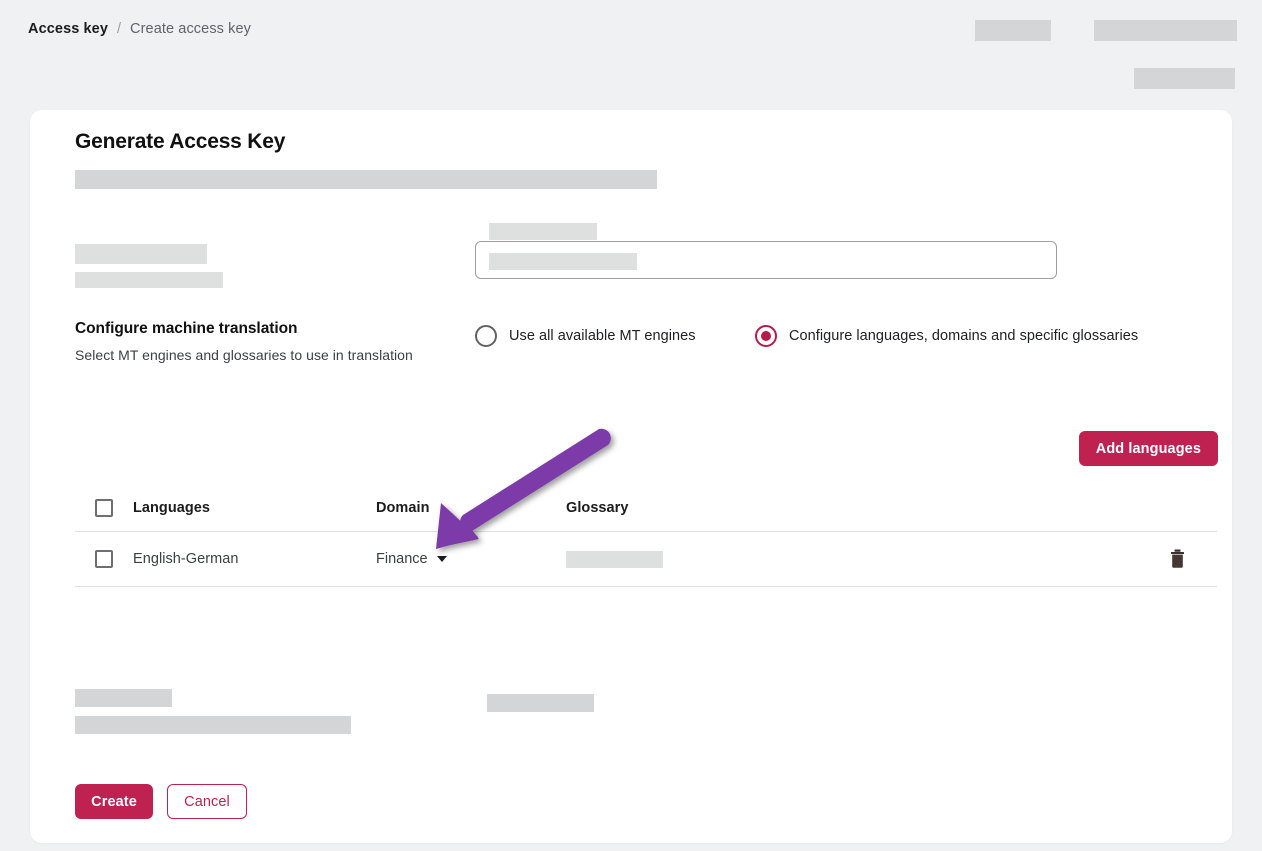 The width and height of the screenshot is (1262, 851). What do you see at coordinates (486, 336) in the screenshot?
I see `radio-circle-unselected-icon` at bounding box center [486, 336].